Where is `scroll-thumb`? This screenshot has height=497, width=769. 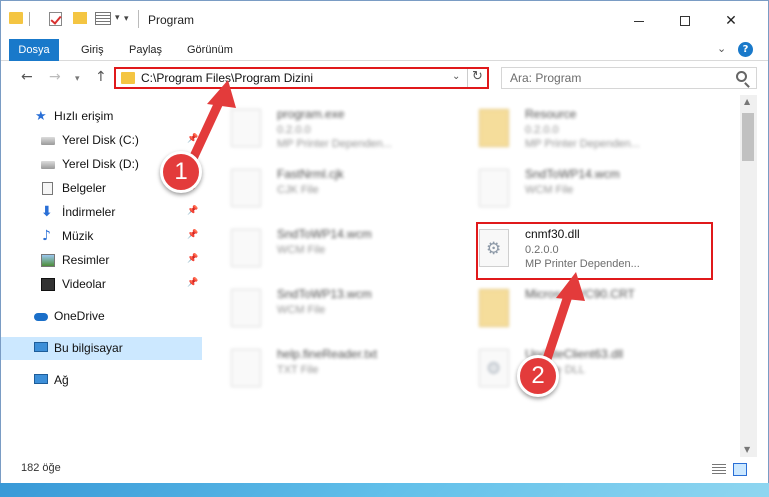 scroll-thumb is located at coordinates (748, 137).